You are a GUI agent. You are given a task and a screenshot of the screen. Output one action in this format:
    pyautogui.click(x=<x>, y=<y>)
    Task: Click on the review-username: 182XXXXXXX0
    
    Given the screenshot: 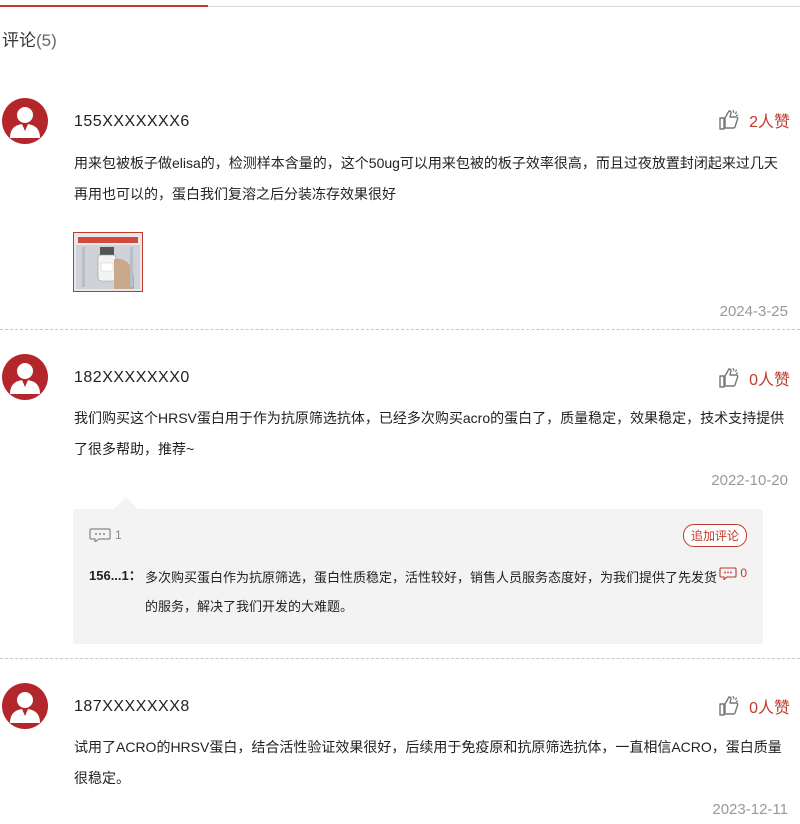 What is the action you would take?
    pyautogui.click(x=132, y=377)
    